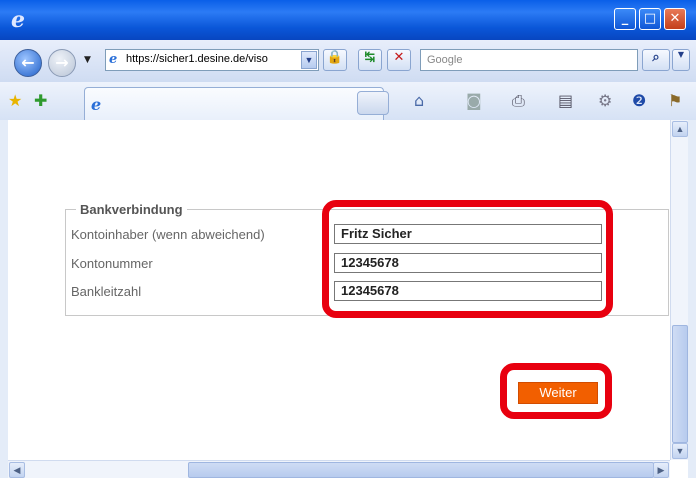 The width and height of the screenshot is (696, 478). Describe the element at coordinates (168, 234) in the screenshot. I see `account-holder-label: Kontoinhaber (wenn abweichend)` at that location.